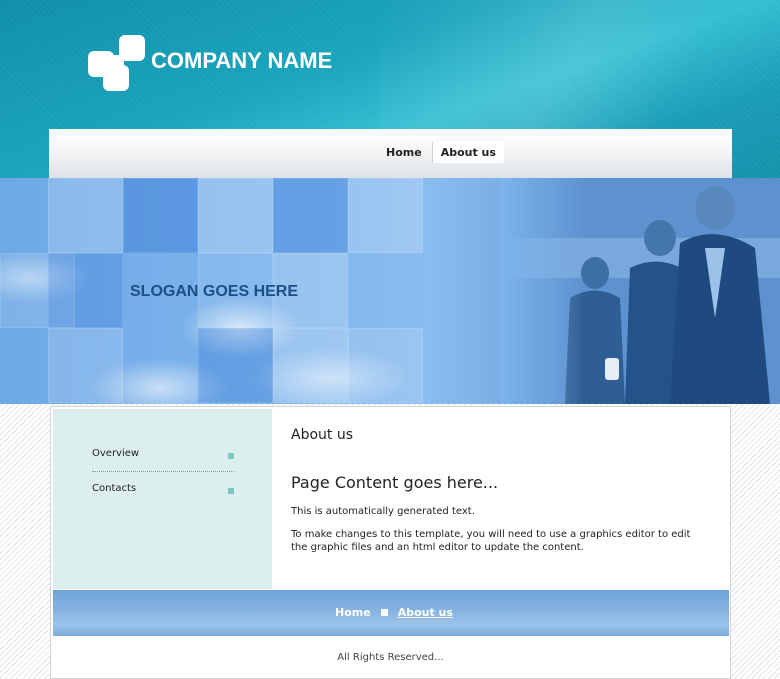 This screenshot has height=679, width=780. What do you see at coordinates (163, 493) in the screenshot?
I see `sidebar-item-contacts: Contacts` at bounding box center [163, 493].